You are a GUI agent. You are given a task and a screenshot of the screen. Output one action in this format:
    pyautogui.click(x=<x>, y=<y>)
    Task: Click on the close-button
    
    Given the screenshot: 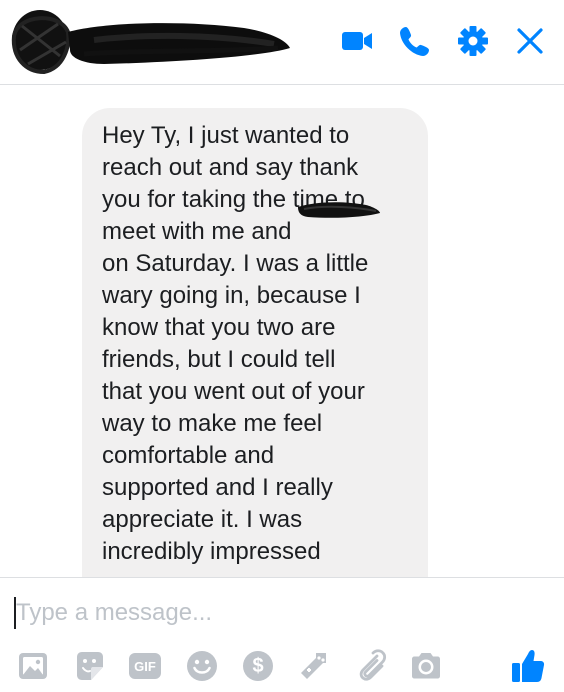 What is the action you would take?
    pyautogui.click(x=530, y=41)
    